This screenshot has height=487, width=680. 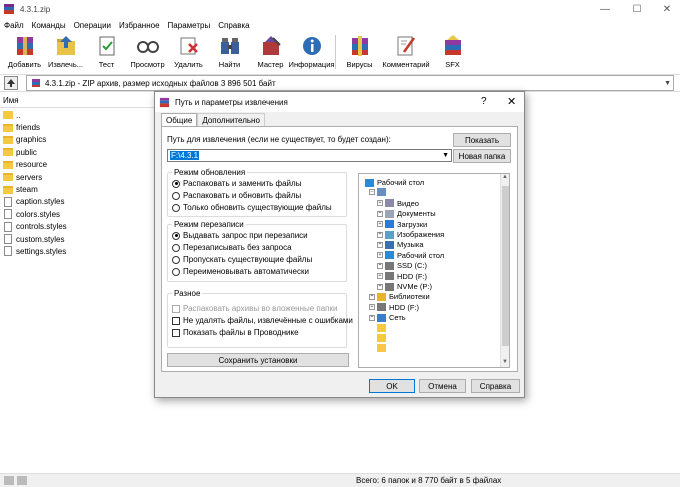 I want to click on list-item: graphics, so click(x=77, y=140).